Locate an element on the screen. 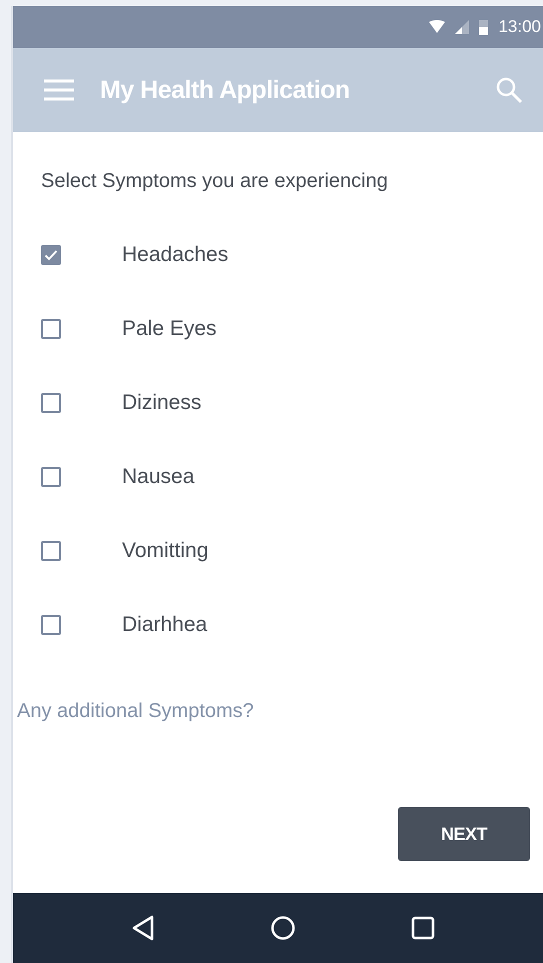 This screenshot has height=963, width=543. recents-icon is located at coordinates (423, 928).